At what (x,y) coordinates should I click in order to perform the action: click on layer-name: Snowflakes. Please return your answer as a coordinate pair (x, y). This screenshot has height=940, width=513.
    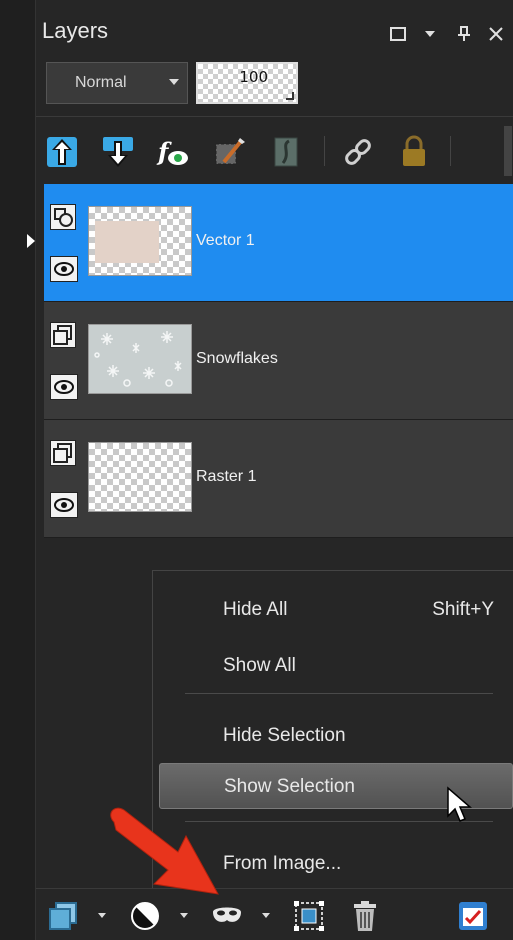
    Looking at the image, I should click on (237, 358).